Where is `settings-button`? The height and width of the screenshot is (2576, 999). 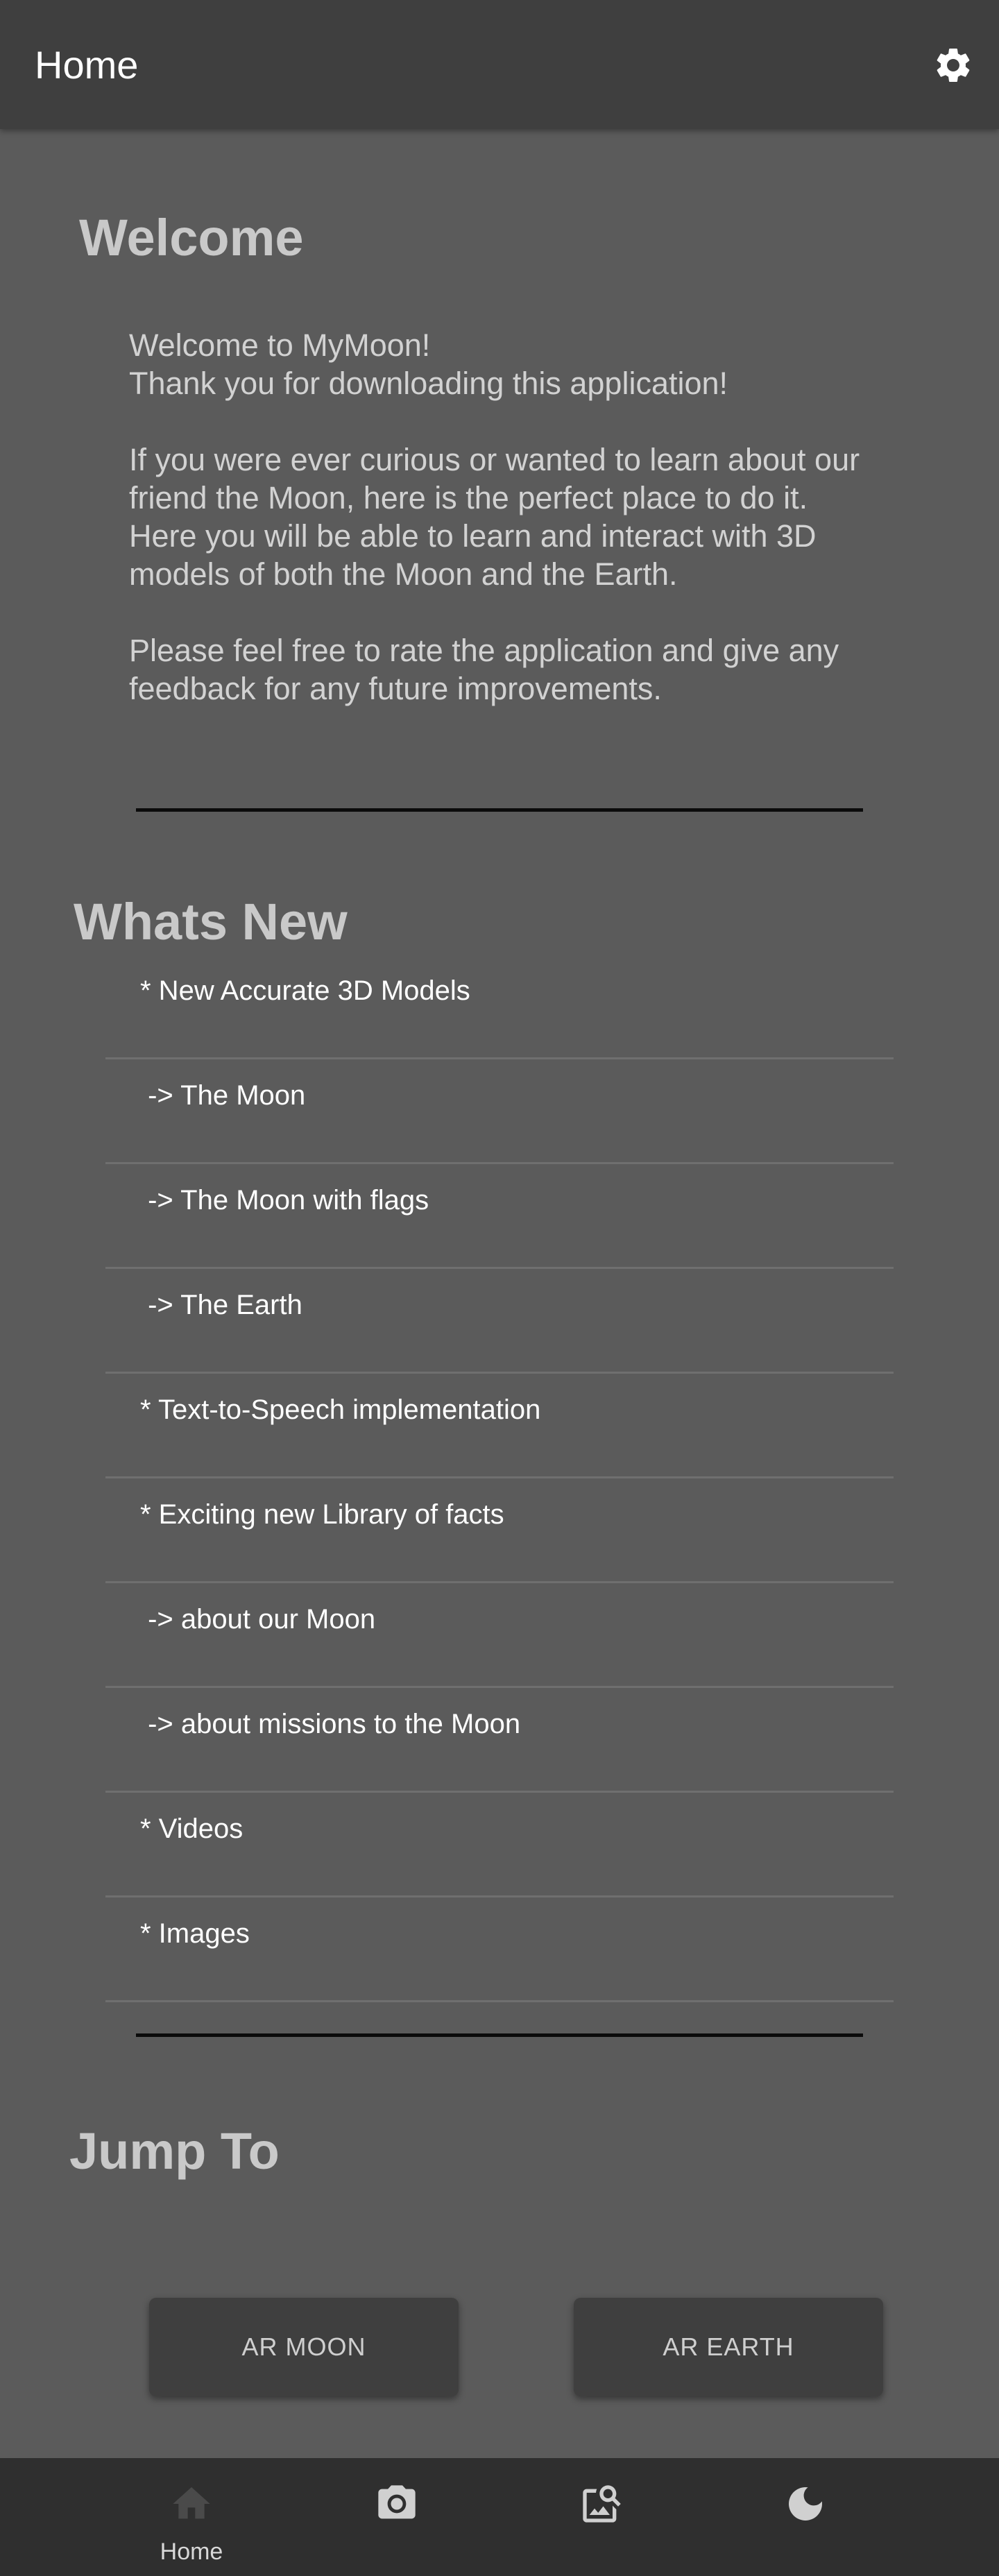
settings-button is located at coordinates (953, 65).